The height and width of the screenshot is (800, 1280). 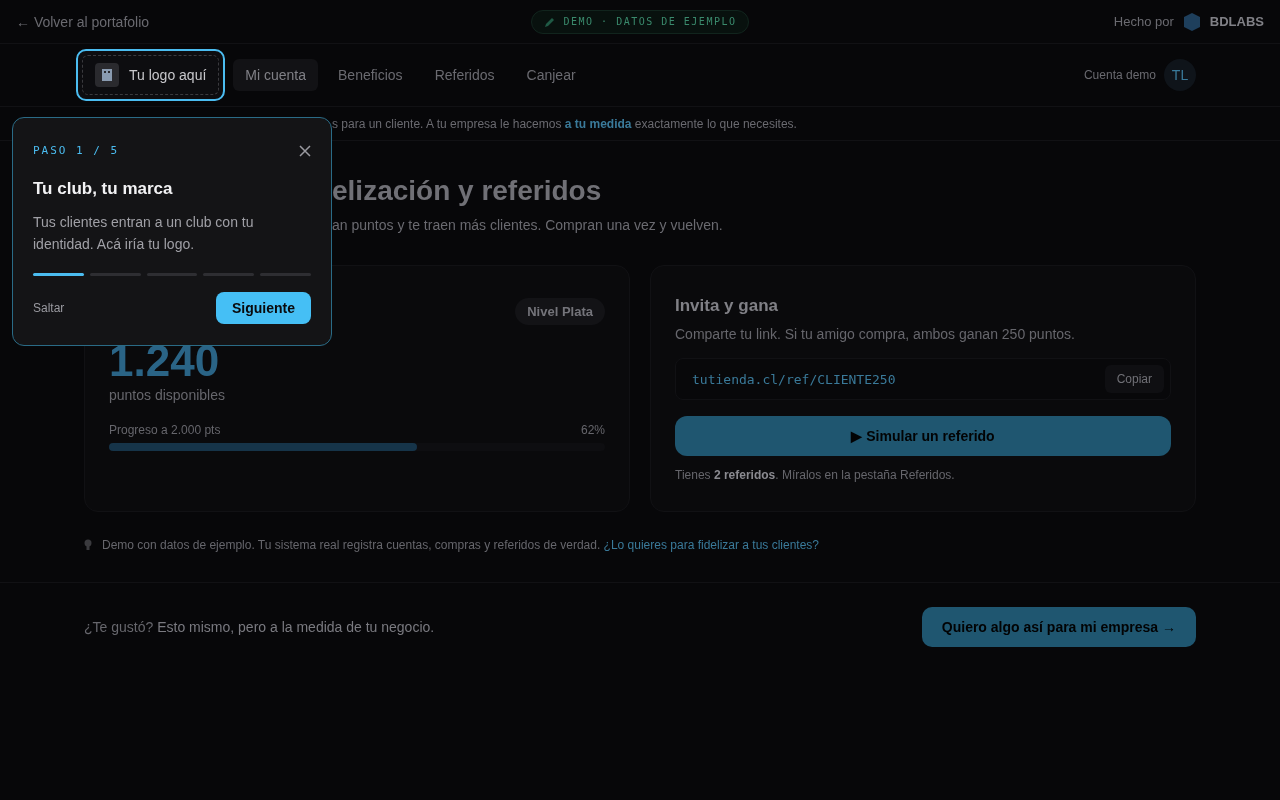 I want to click on simulate-button: ▶ Simular un referido, so click(x=923, y=436).